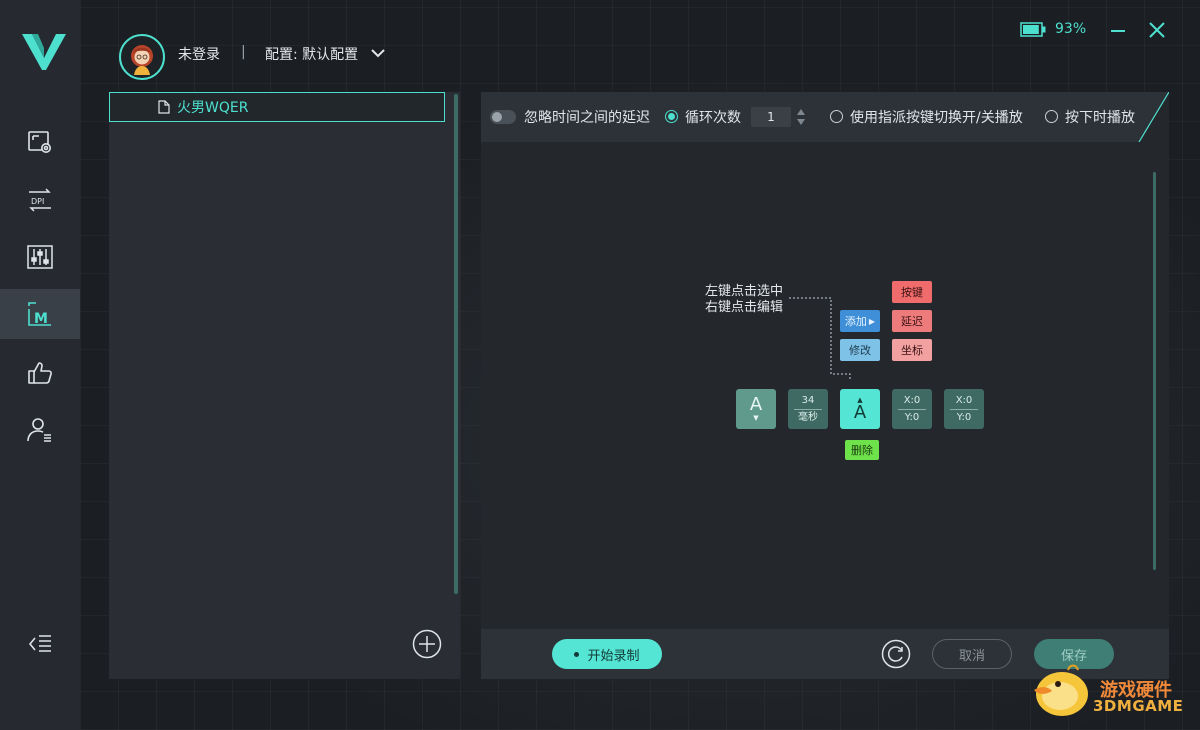 Image resolution: width=1200 pixels, height=730 pixels. Describe the element at coordinates (1061, 690) in the screenshot. I see `watermark-duck-logo` at that location.